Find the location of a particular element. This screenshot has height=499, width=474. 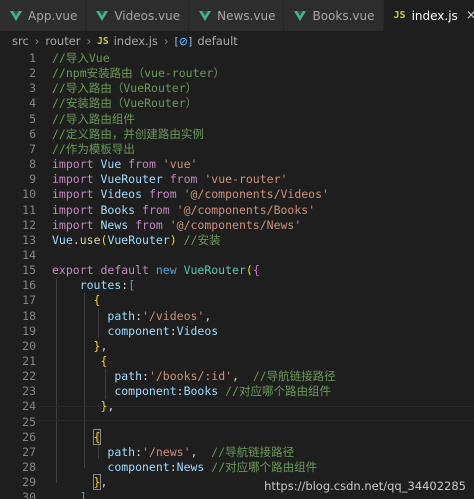

code-text: //作为模板导出 is located at coordinates (93, 149).